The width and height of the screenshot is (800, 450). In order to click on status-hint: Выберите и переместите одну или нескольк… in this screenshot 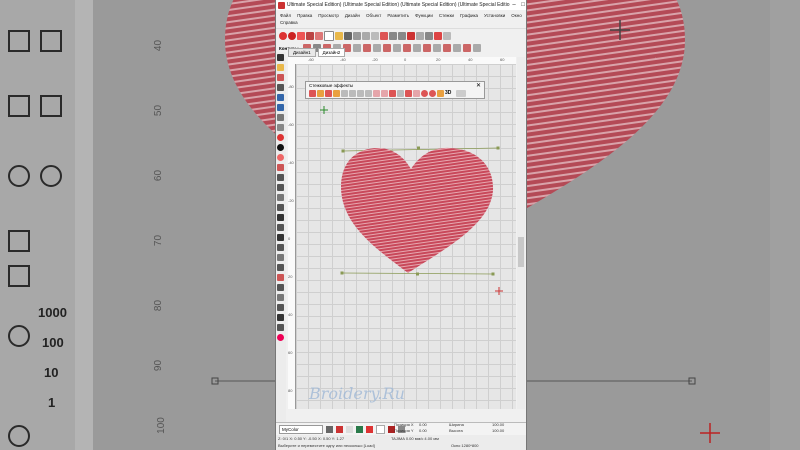, I will do `click(326, 445)`.